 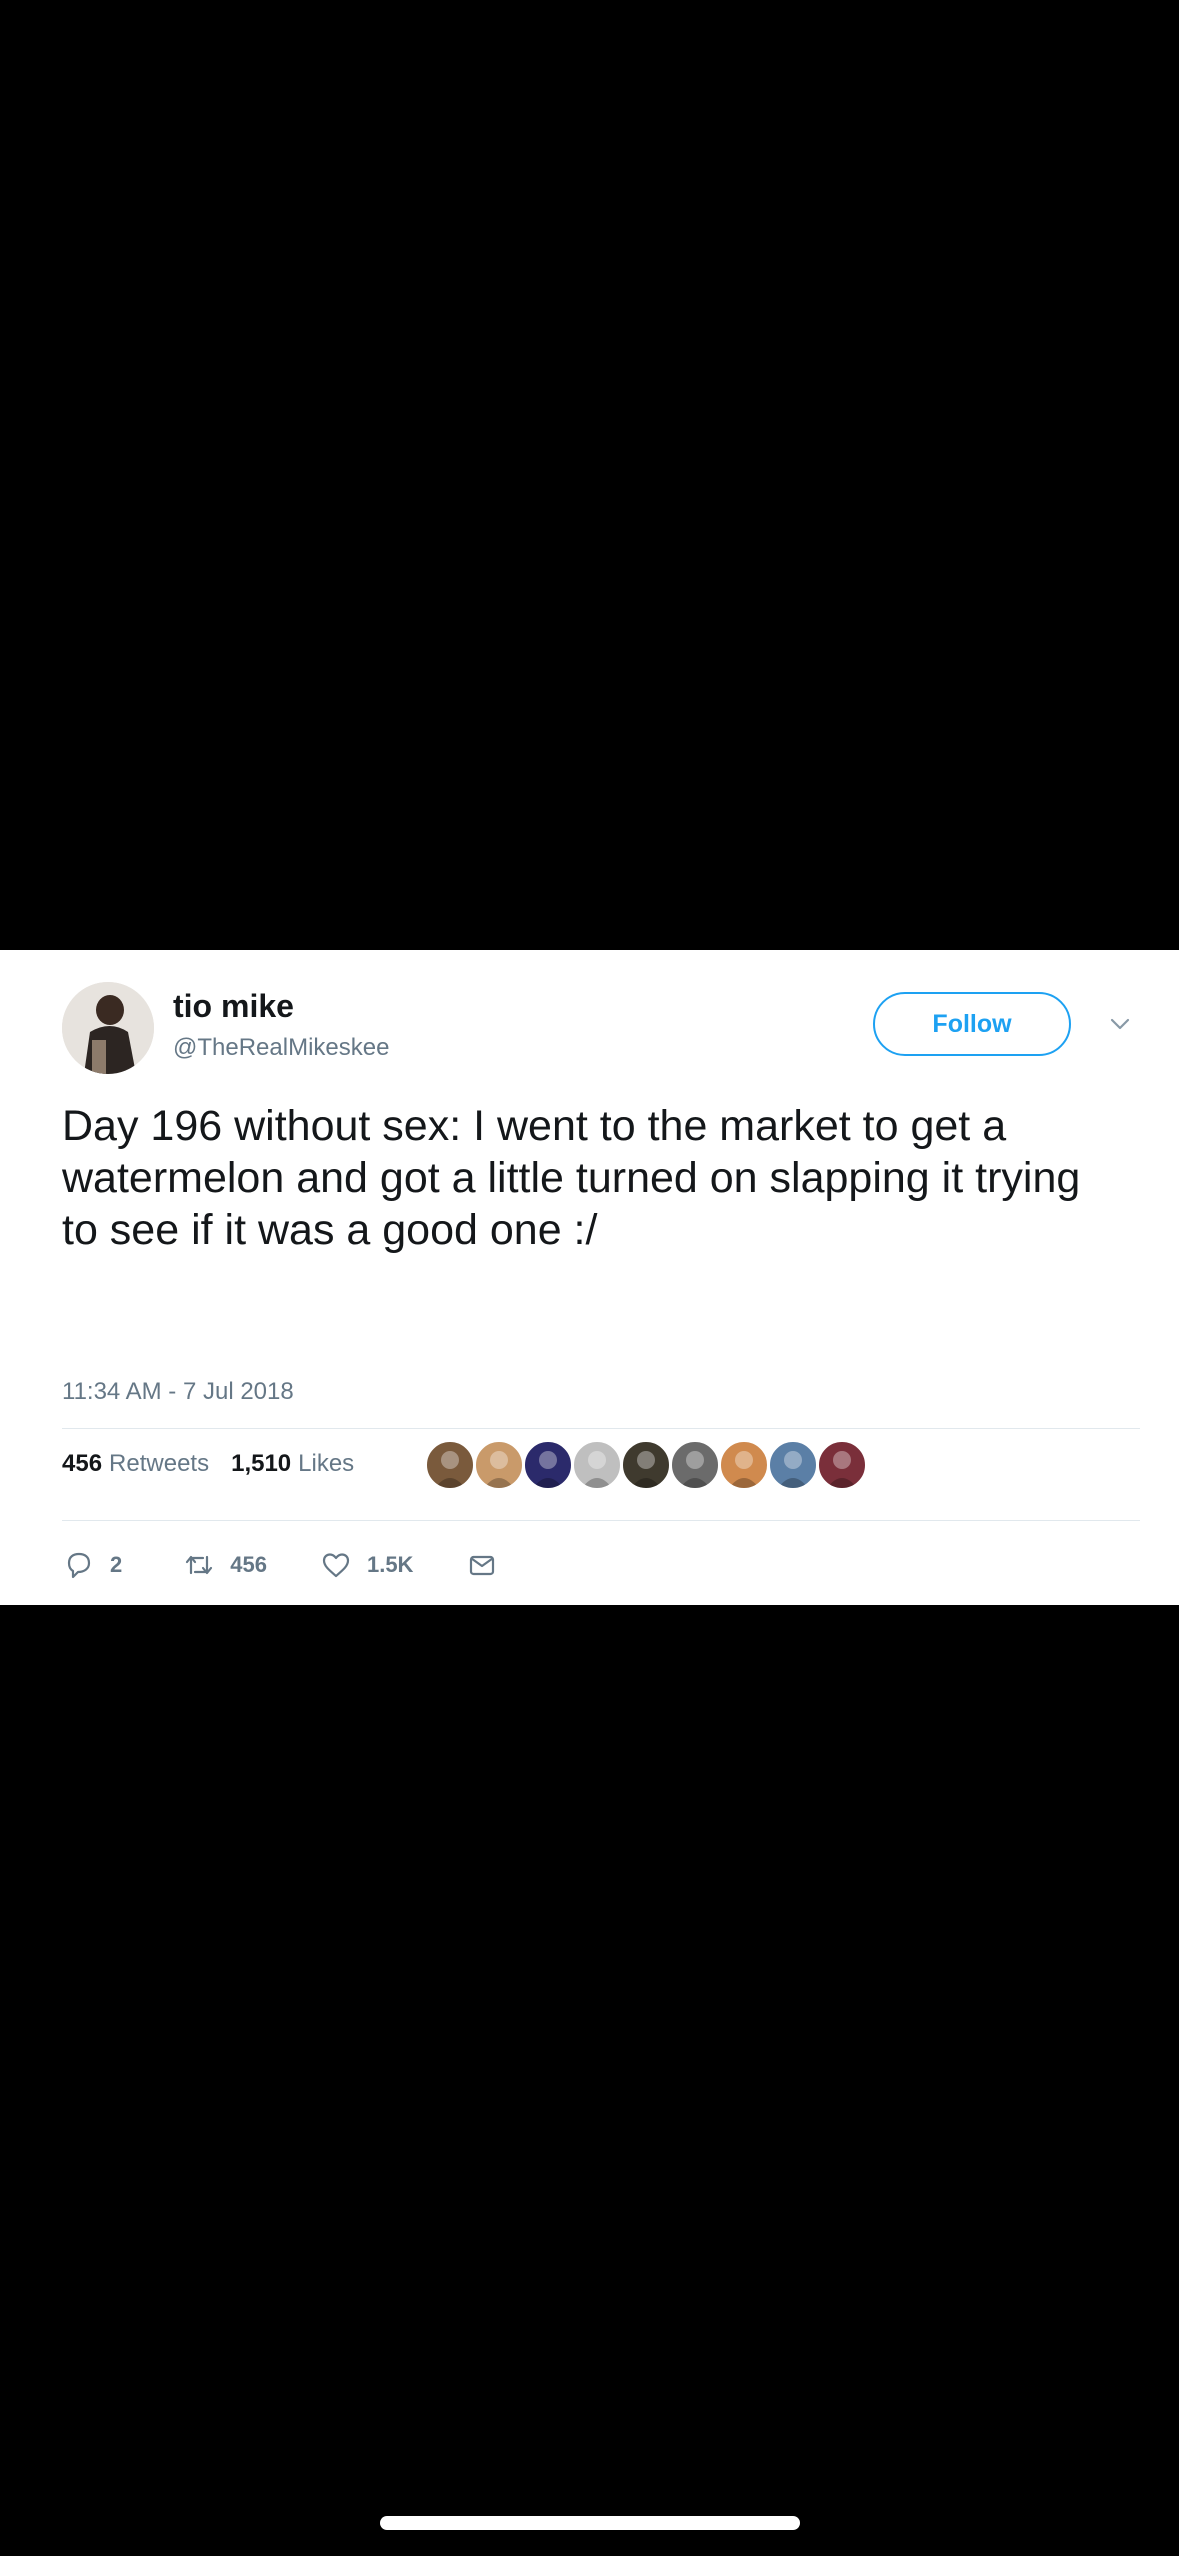 I want to click on retweet-count: 456, so click(x=248, y=1564).